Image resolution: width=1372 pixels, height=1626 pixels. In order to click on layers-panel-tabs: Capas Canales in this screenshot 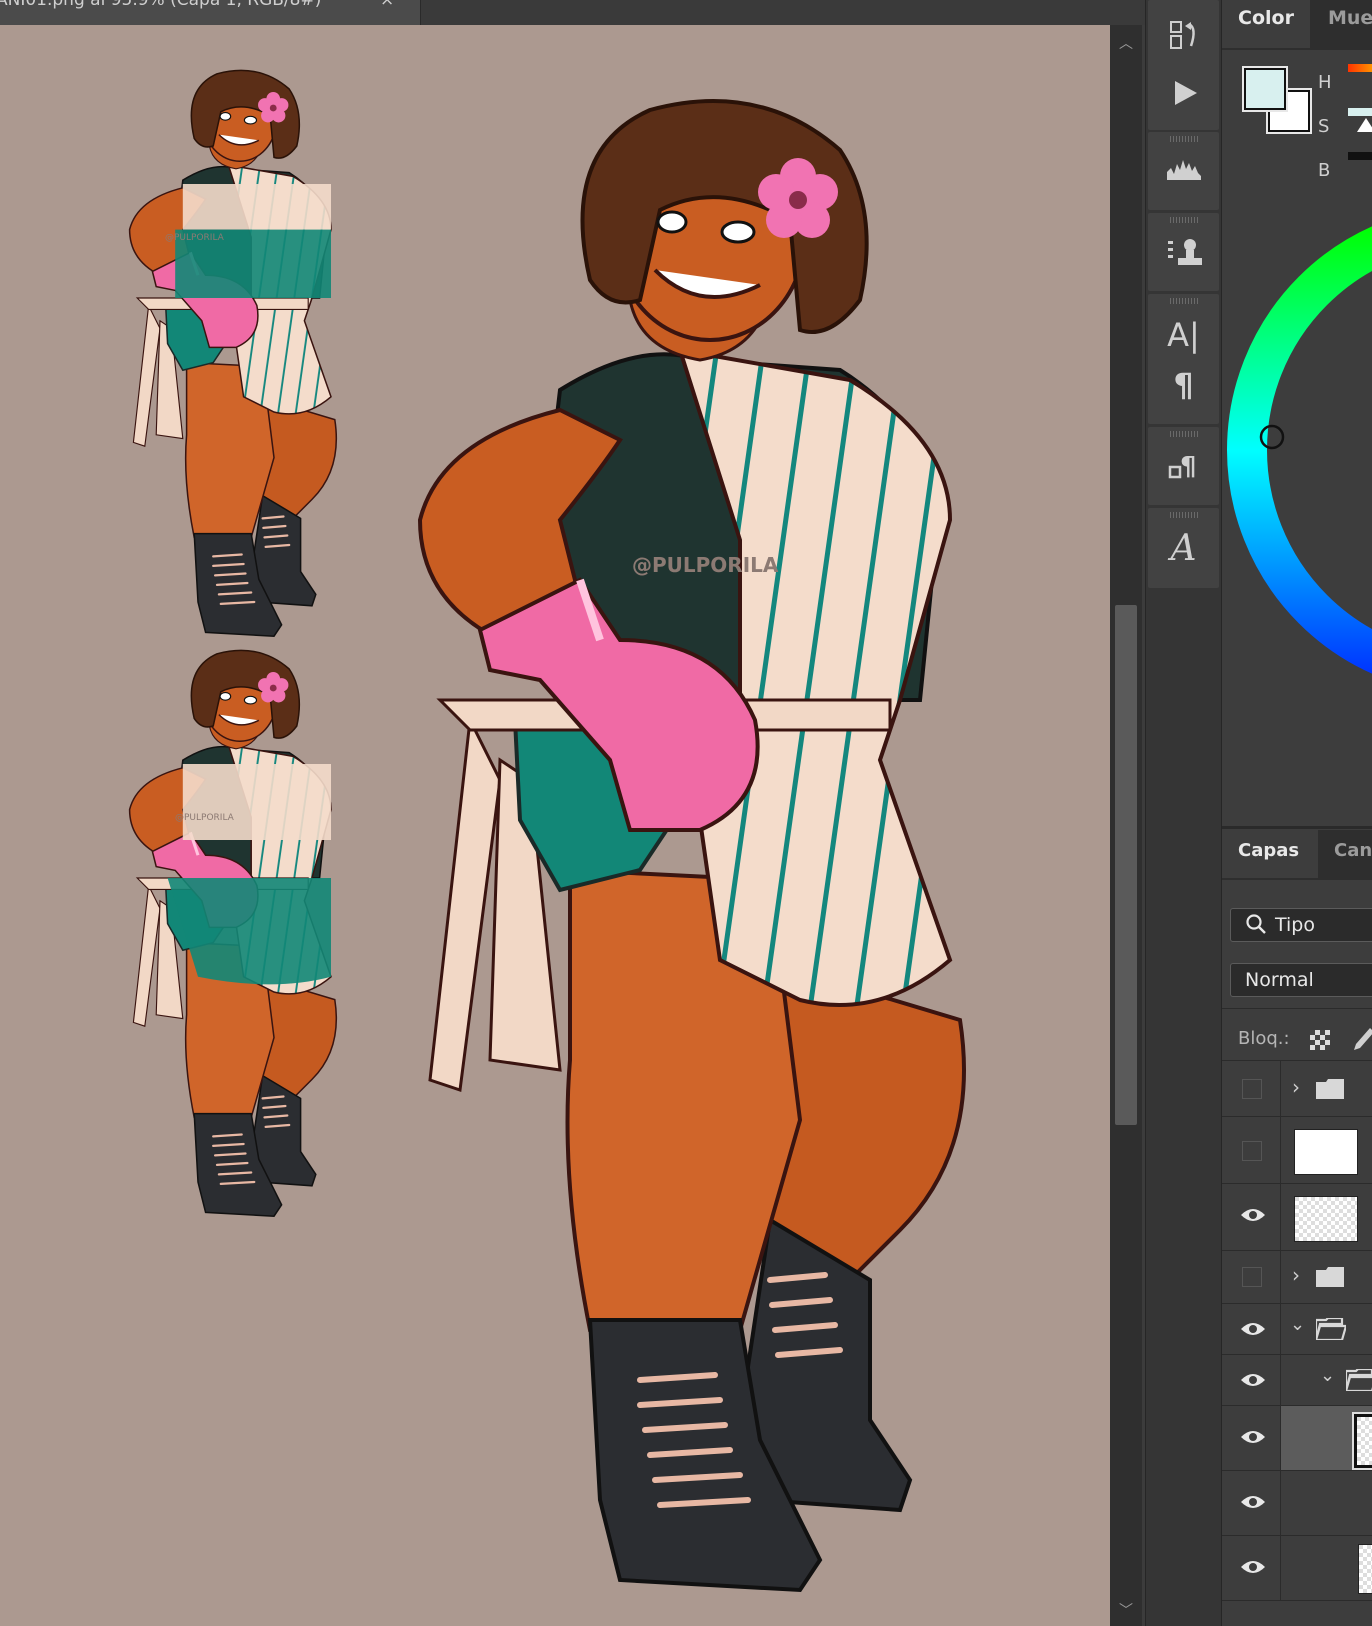, I will do `click(1297, 855)`.